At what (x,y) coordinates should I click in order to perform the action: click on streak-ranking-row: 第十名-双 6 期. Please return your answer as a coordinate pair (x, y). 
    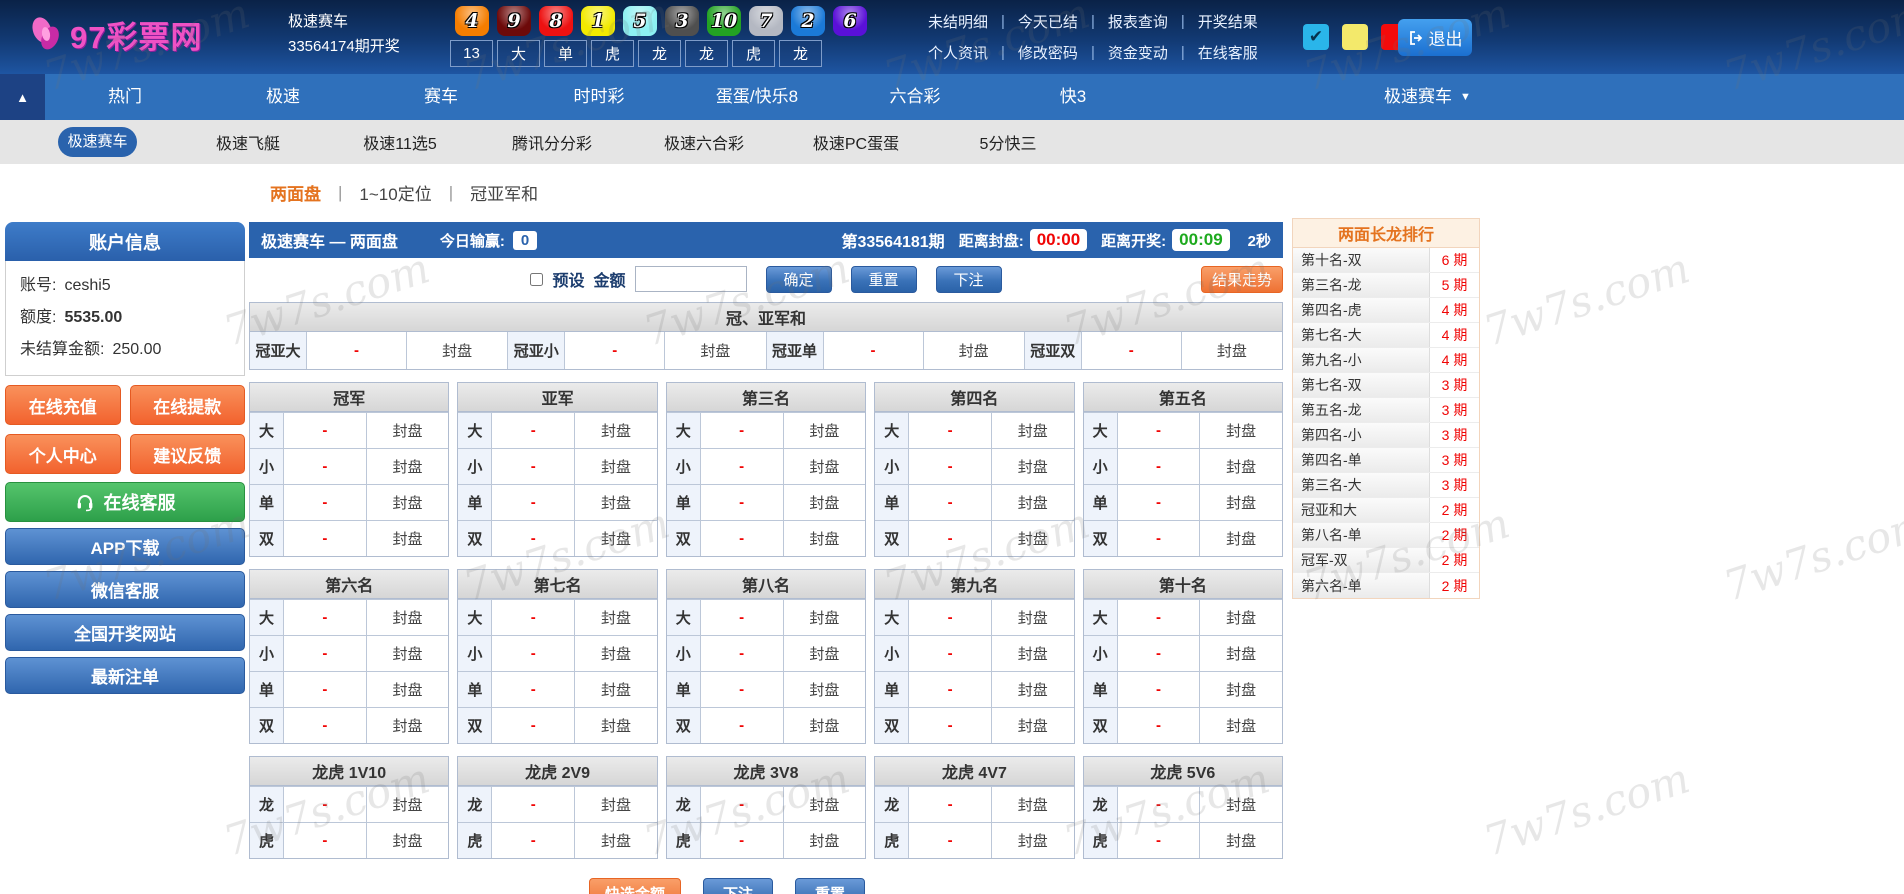
    Looking at the image, I should click on (1386, 260).